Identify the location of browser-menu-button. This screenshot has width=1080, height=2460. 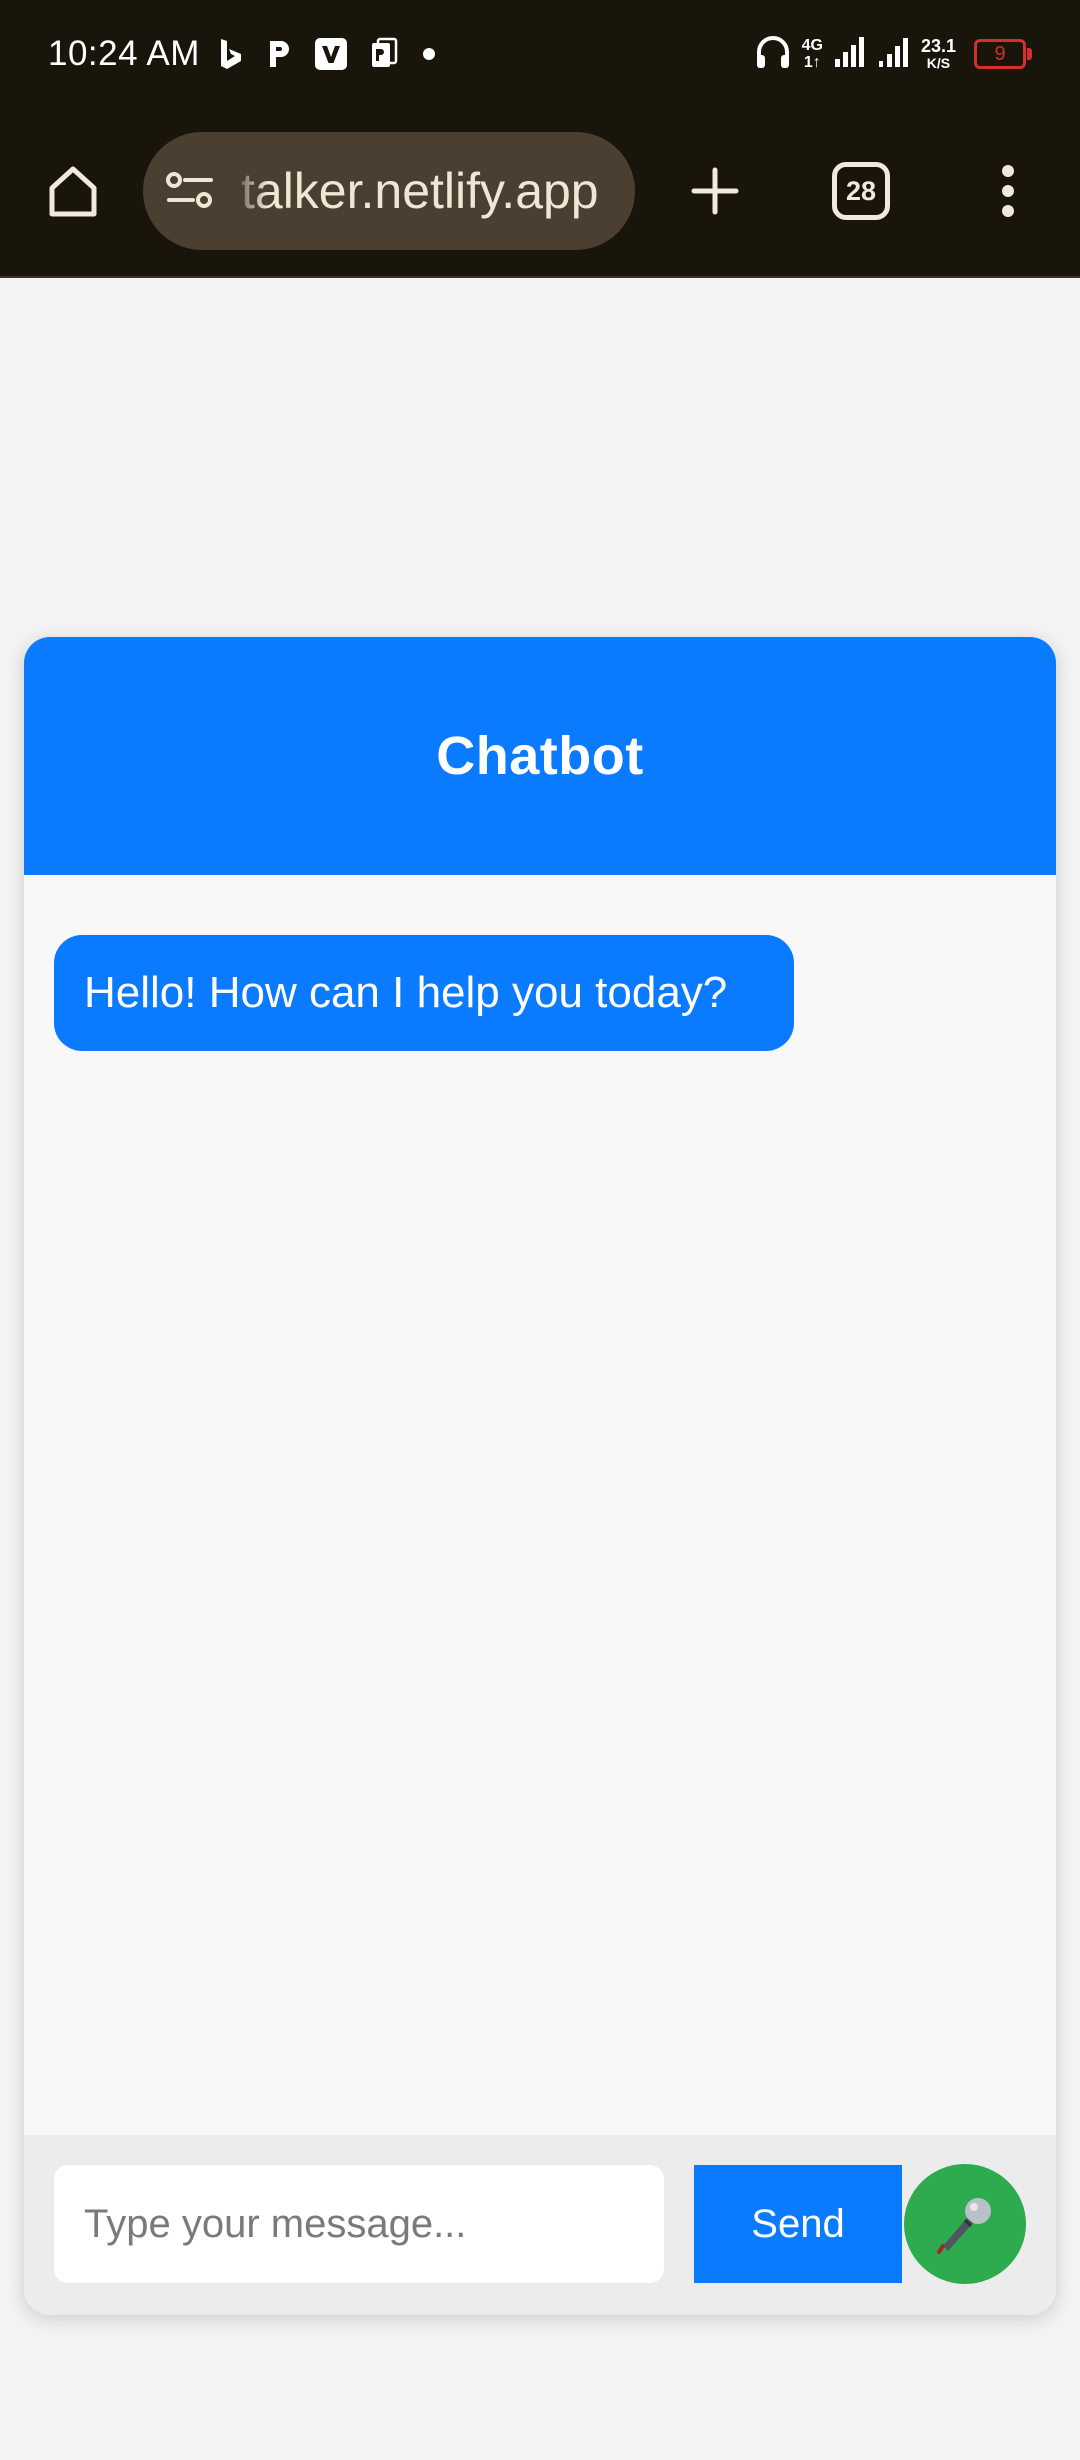
(1008, 191).